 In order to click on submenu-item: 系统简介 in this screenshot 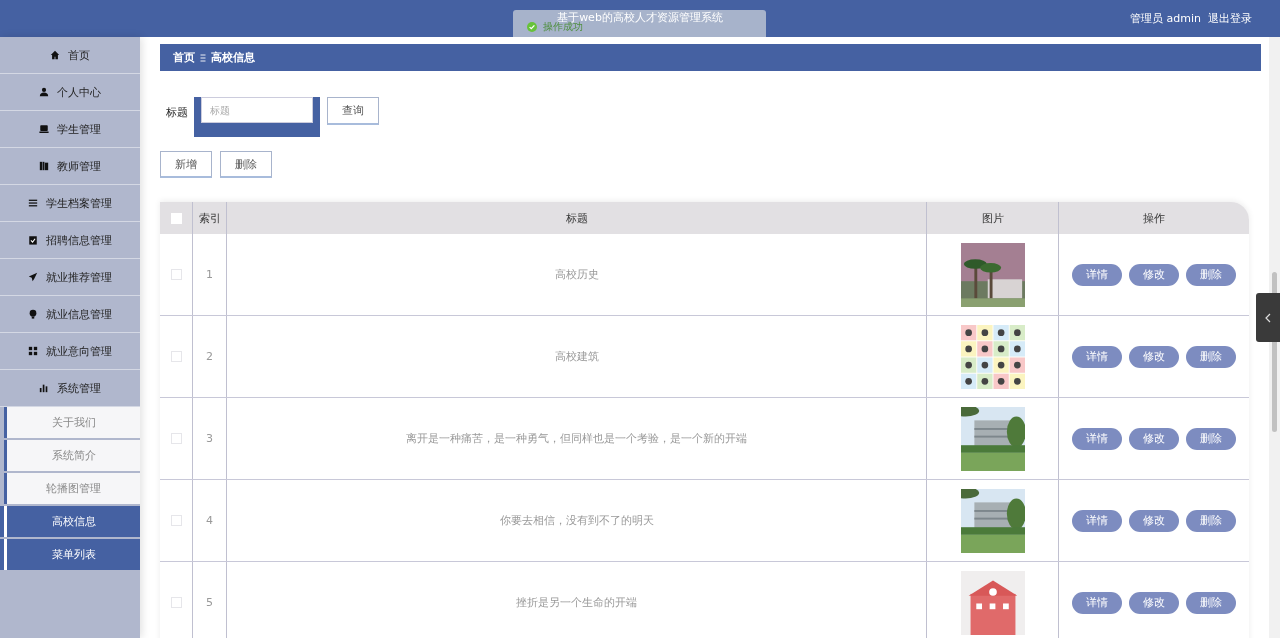, I will do `click(72, 455)`.